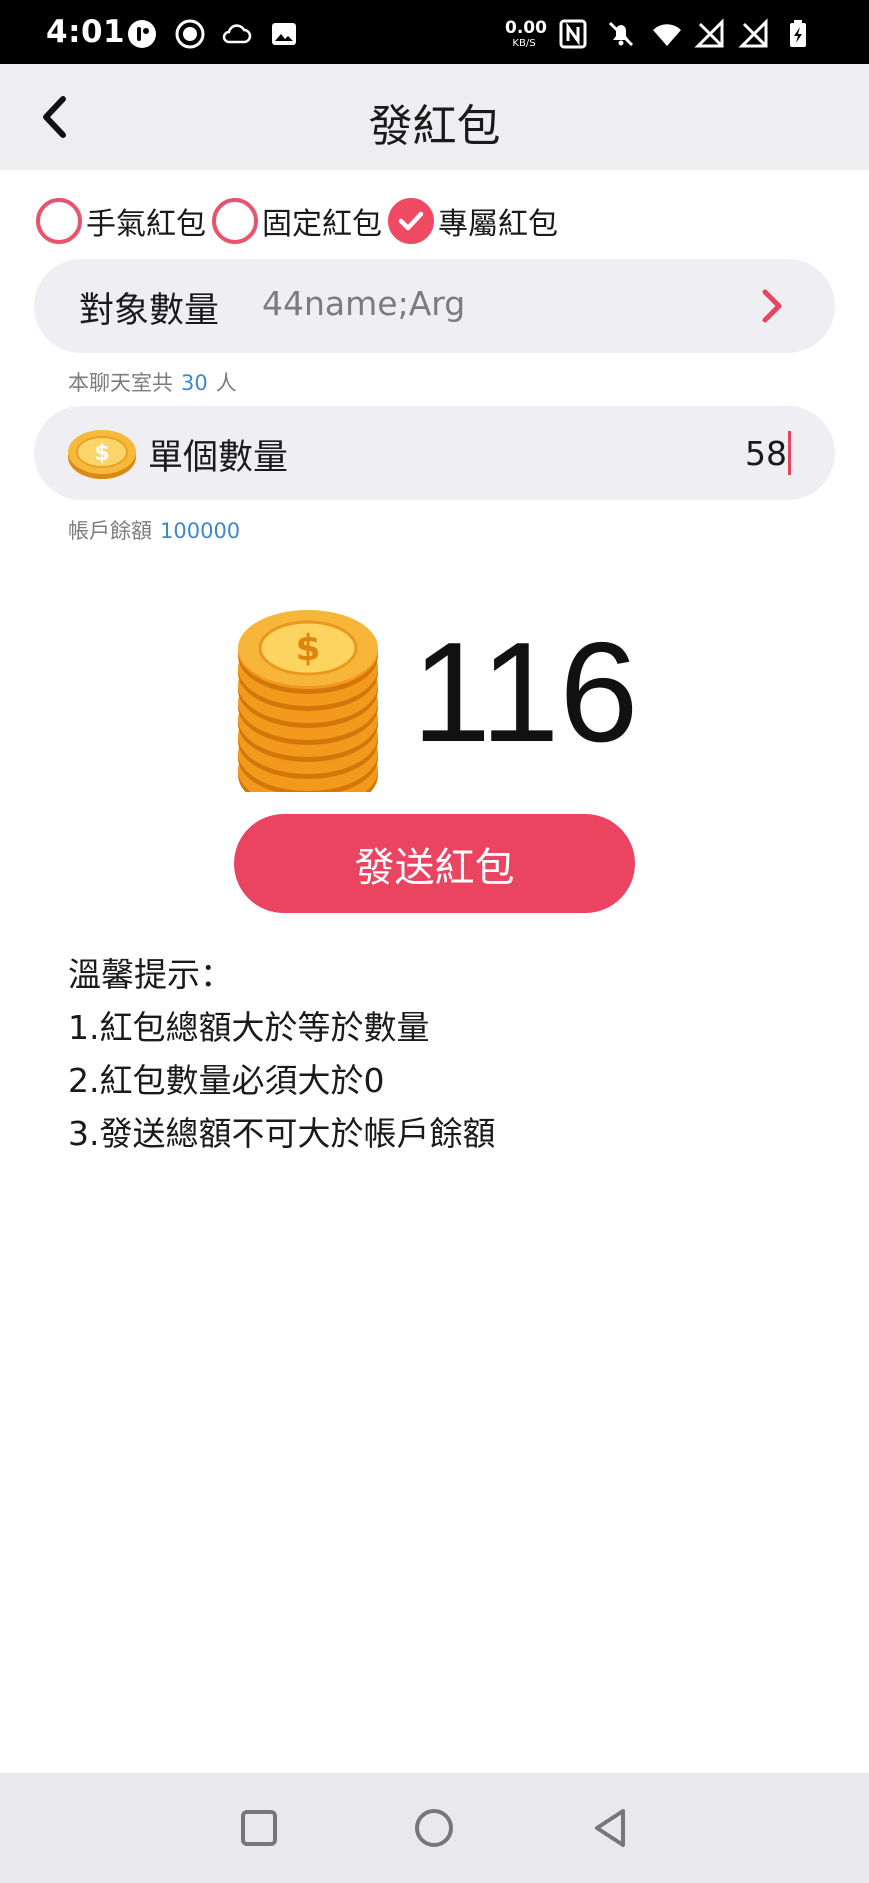  What do you see at coordinates (249, 1027) in the screenshot?
I see `tip-item: 1.紅包總額大於等於數量` at bounding box center [249, 1027].